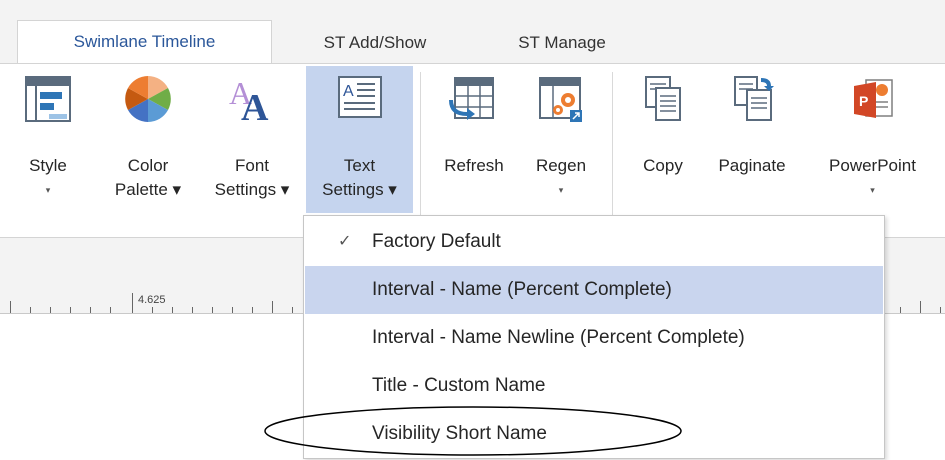 This screenshot has height=460, width=945. Describe the element at coordinates (594, 242) in the screenshot. I see `menu-item-factory-default: ✓ Factory Default` at that location.